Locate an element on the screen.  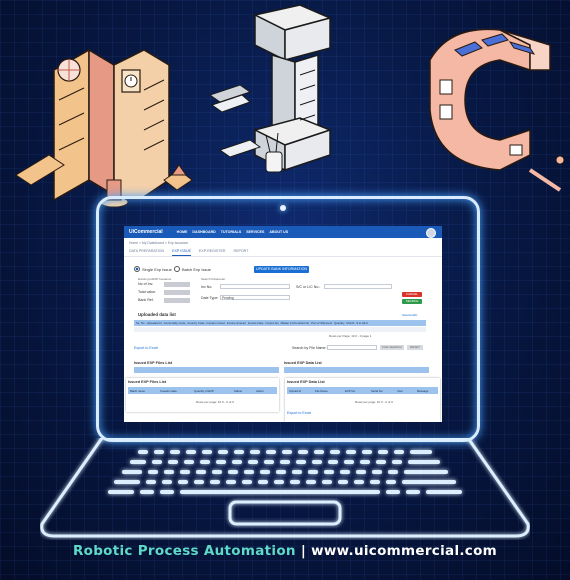
col-exp-no: EXP No. is located at coordinates (350, 390).